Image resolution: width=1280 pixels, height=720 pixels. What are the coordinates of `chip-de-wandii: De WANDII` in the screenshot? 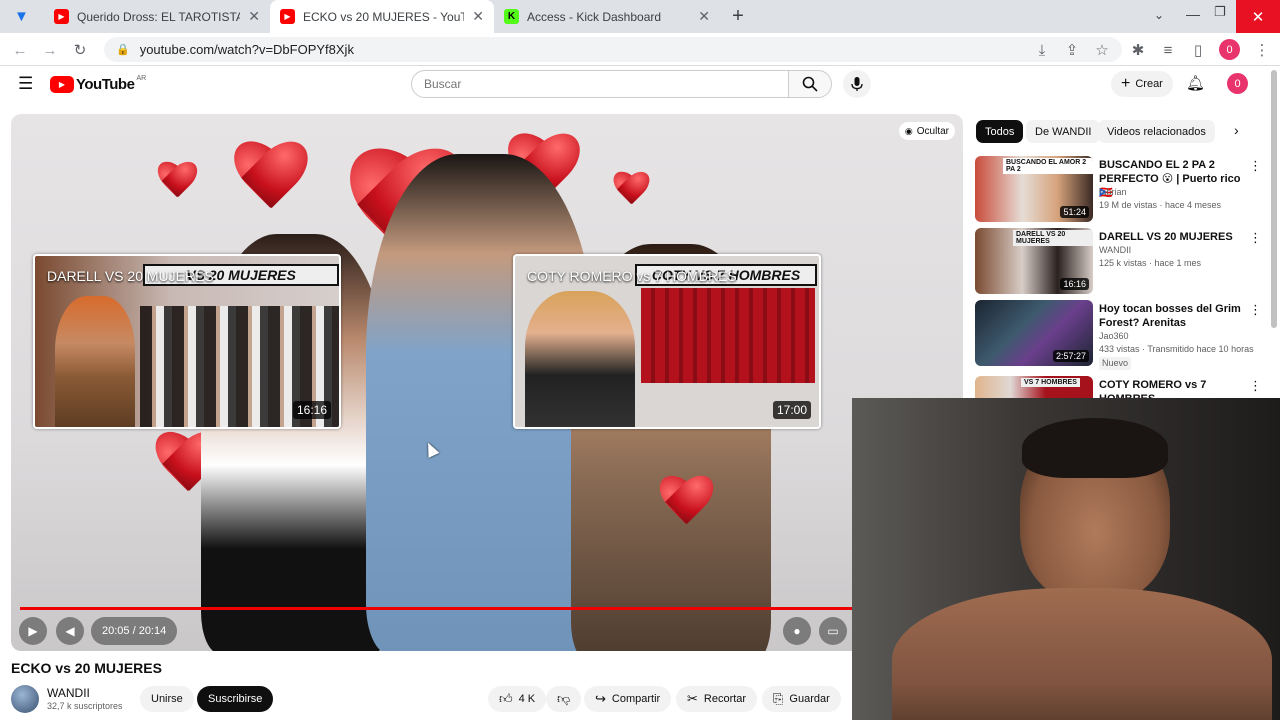 It's located at (1063, 131).